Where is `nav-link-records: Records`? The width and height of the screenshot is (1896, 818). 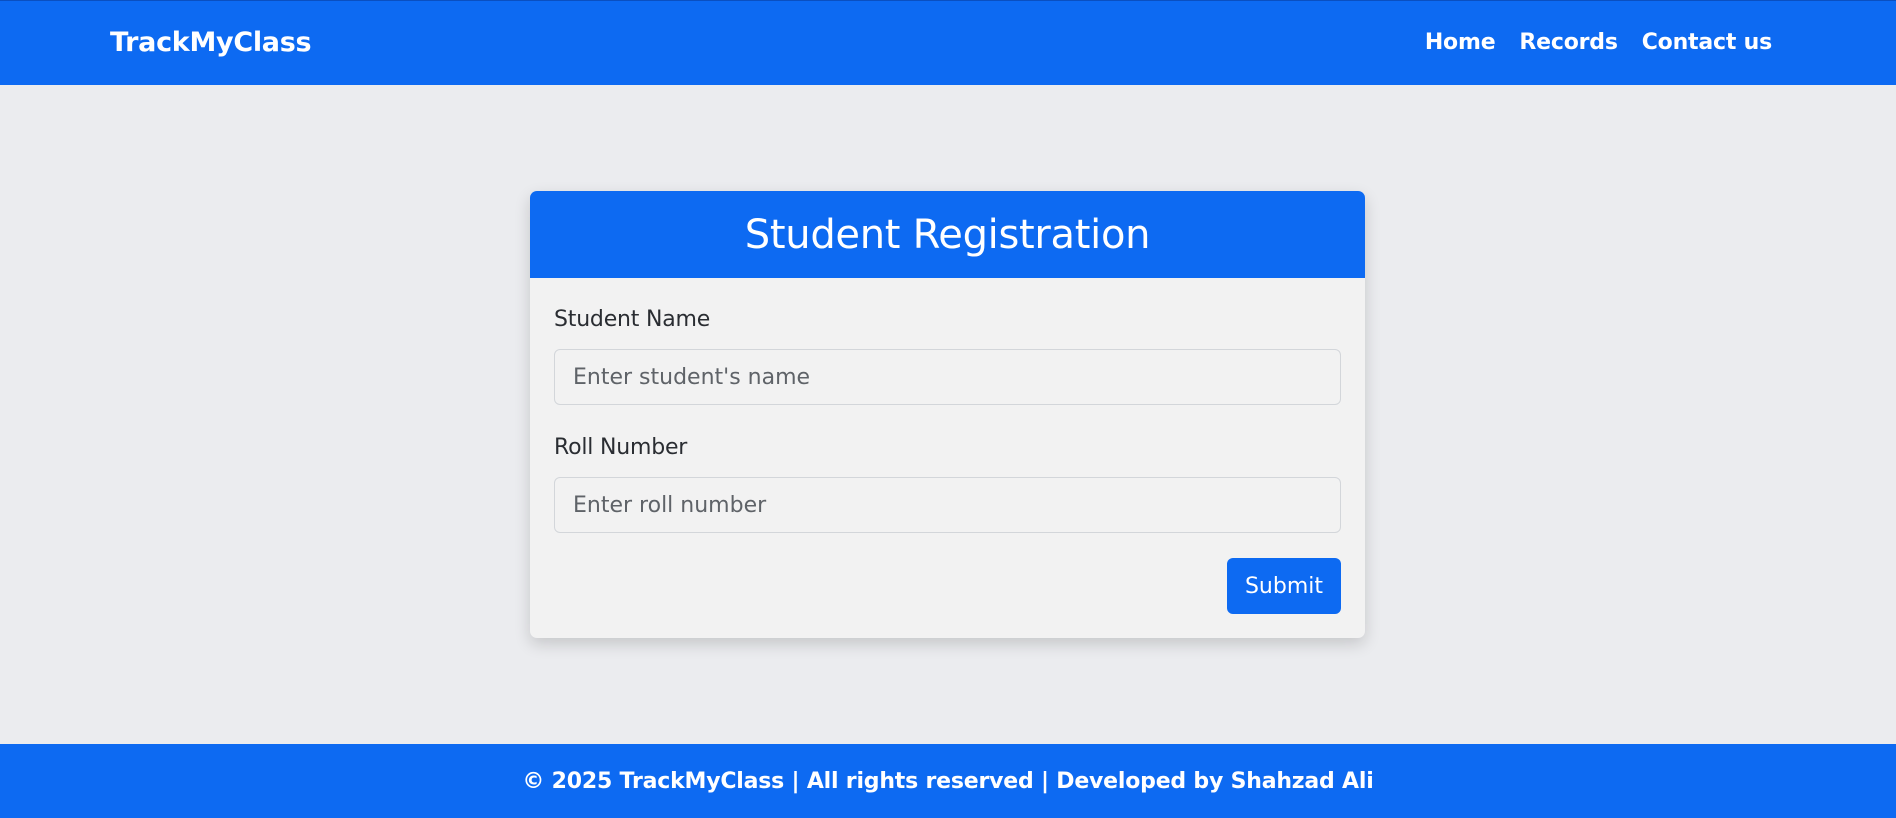 nav-link-records: Records is located at coordinates (1568, 42).